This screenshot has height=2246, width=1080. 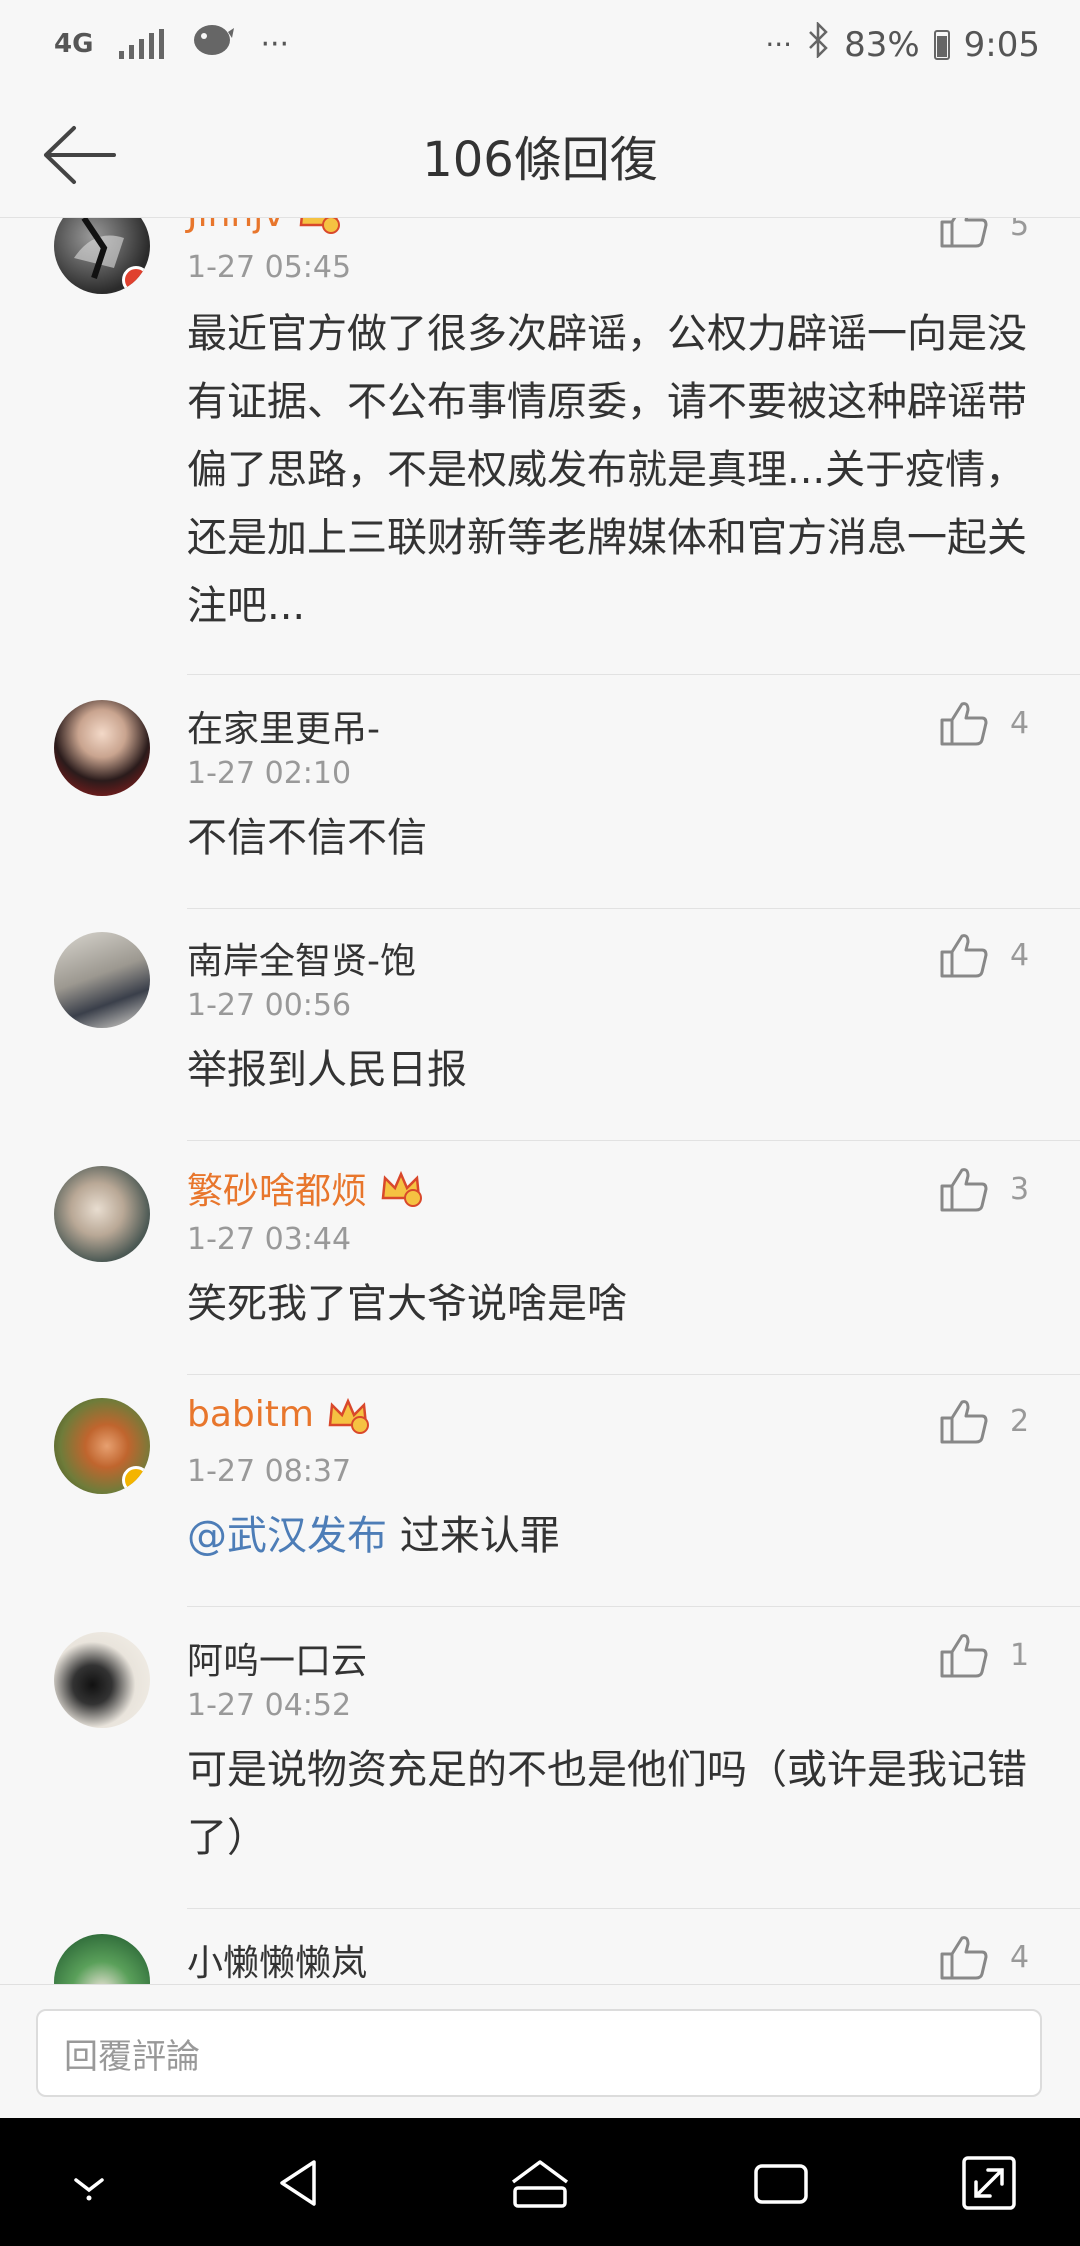 I want to click on username: 南岸全智贤-饱, so click(x=301, y=958).